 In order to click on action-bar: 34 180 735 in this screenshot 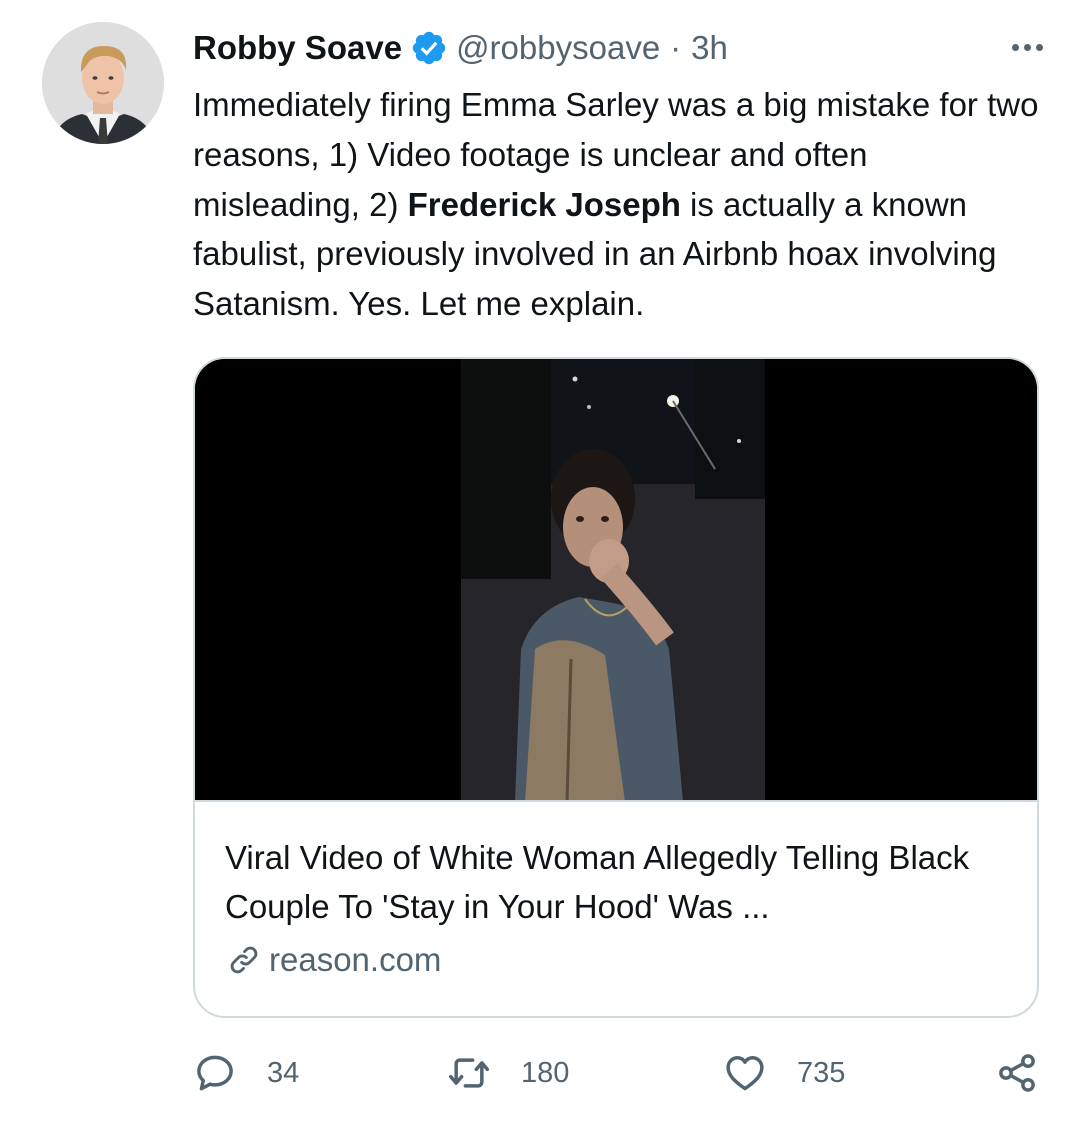, I will do `click(618, 1073)`.